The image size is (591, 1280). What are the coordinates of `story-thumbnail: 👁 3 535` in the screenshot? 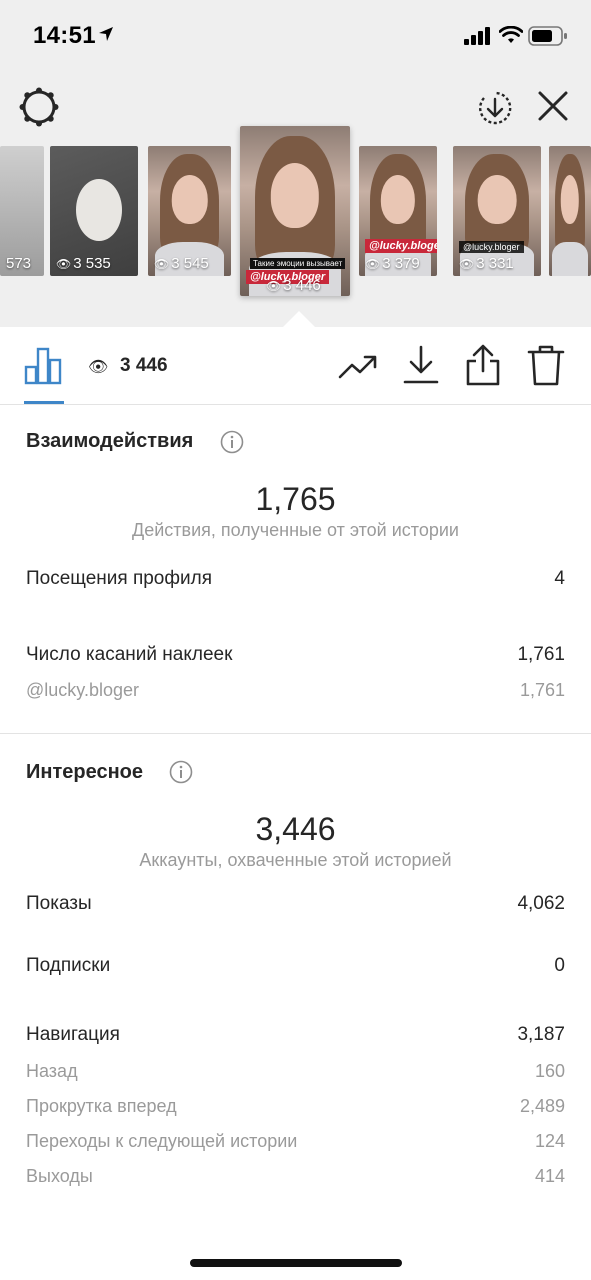 It's located at (94, 211).